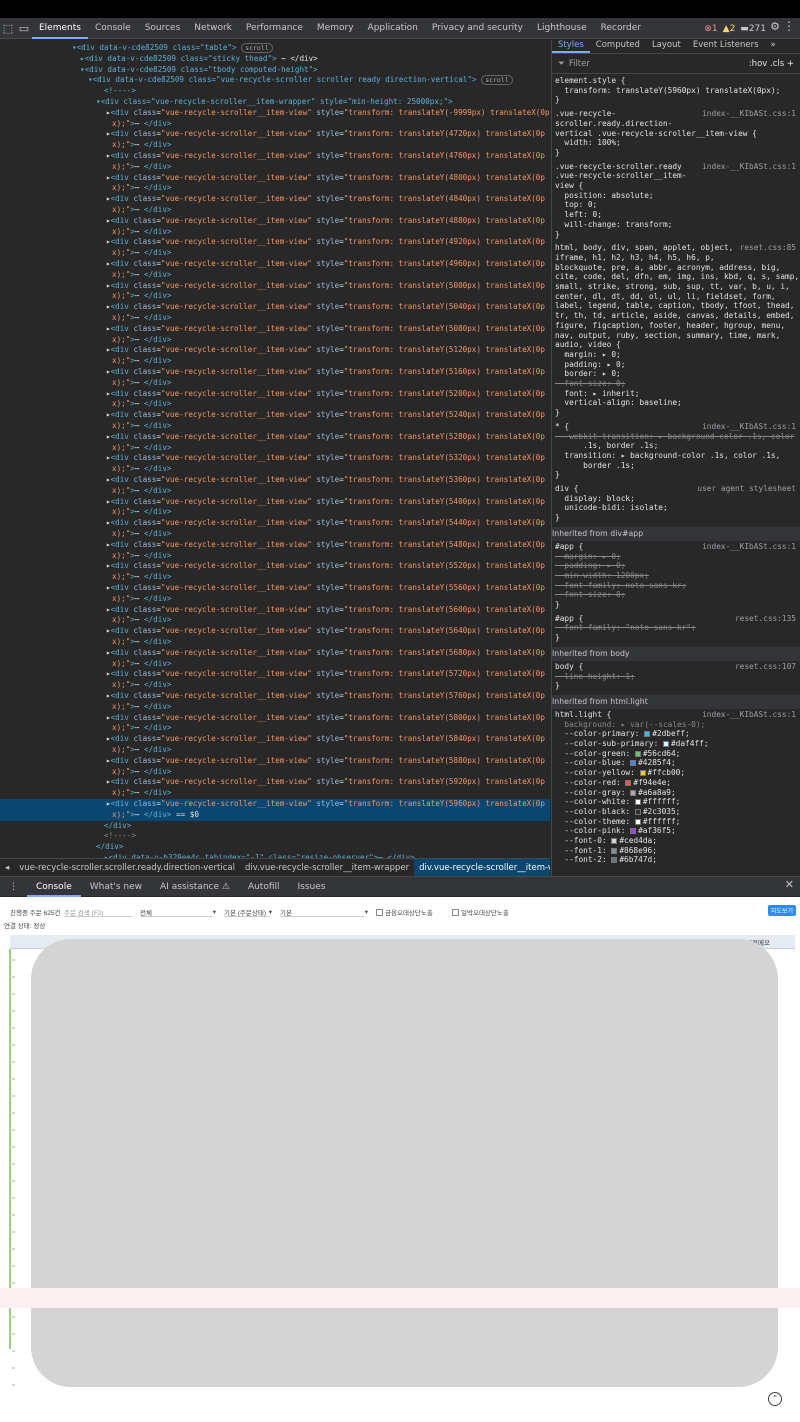 This screenshot has height=1422, width=800. What do you see at coordinates (275, 815) in the screenshot?
I see `dom-node-close: x);">⋯ </div> == $0` at bounding box center [275, 815].